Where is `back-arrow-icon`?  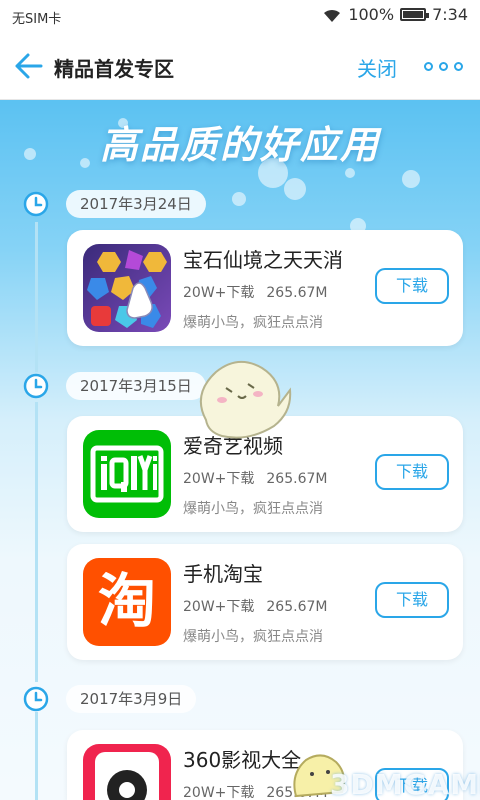 back-arrow-icon is located at coordinates (28, 66).